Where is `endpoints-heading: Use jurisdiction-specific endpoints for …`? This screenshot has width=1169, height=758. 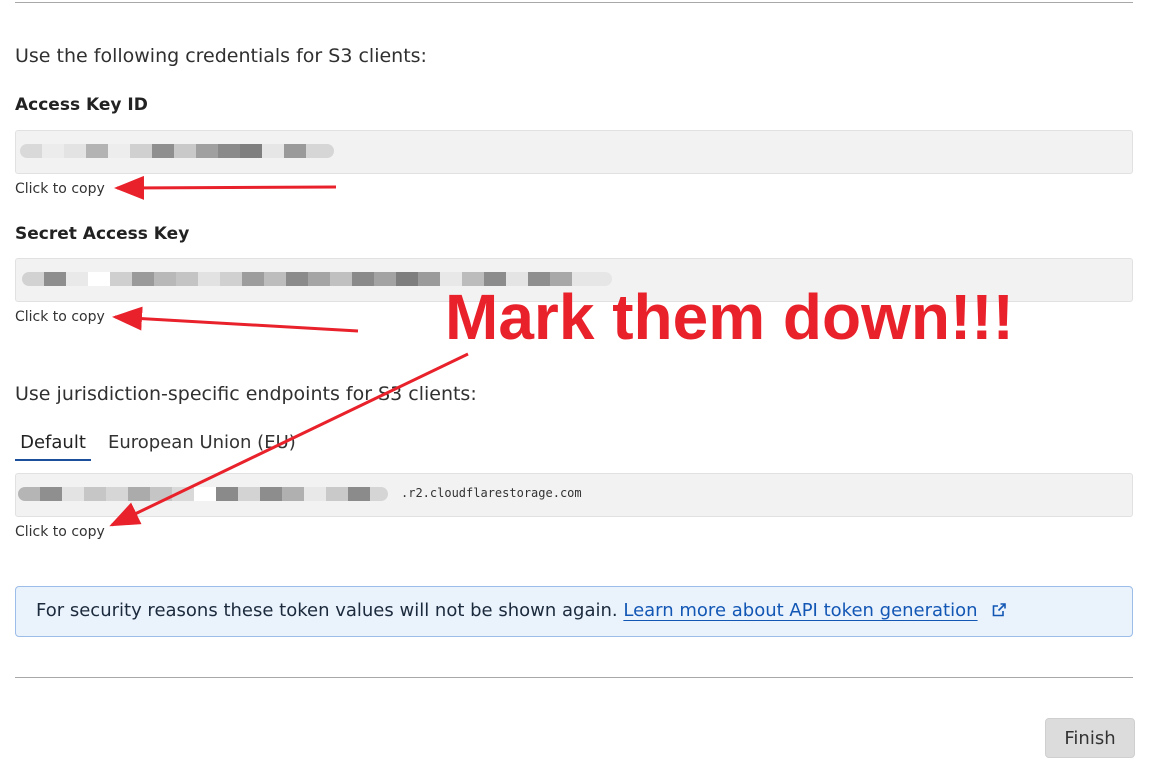 endpoints-heading: Use jurisdiction-specific endpoints for … is located at coordinates (246, 394).